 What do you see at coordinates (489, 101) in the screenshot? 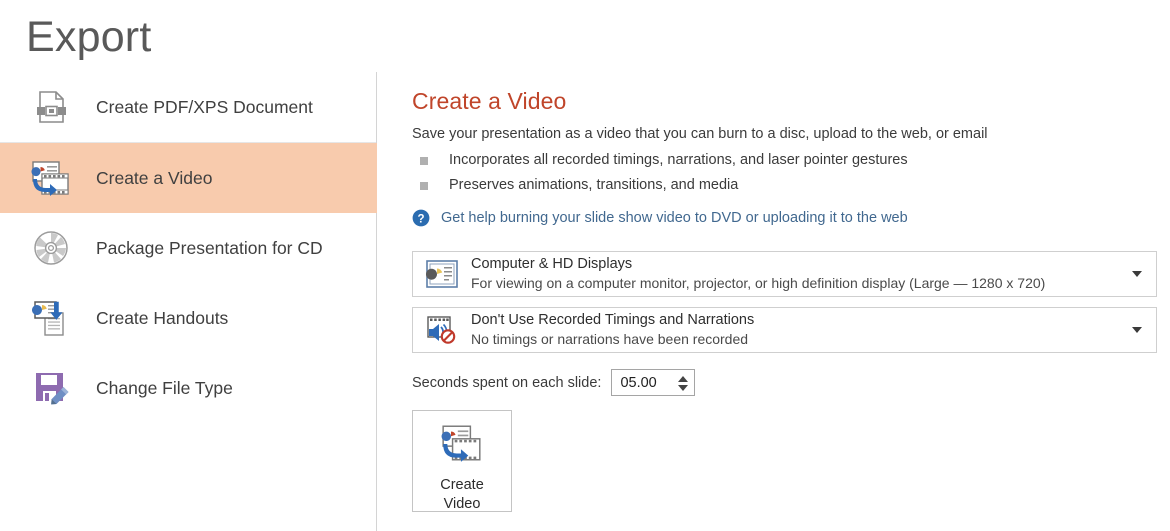
I see `panel-heading: Create a Video` at bounding box center [489, 101].